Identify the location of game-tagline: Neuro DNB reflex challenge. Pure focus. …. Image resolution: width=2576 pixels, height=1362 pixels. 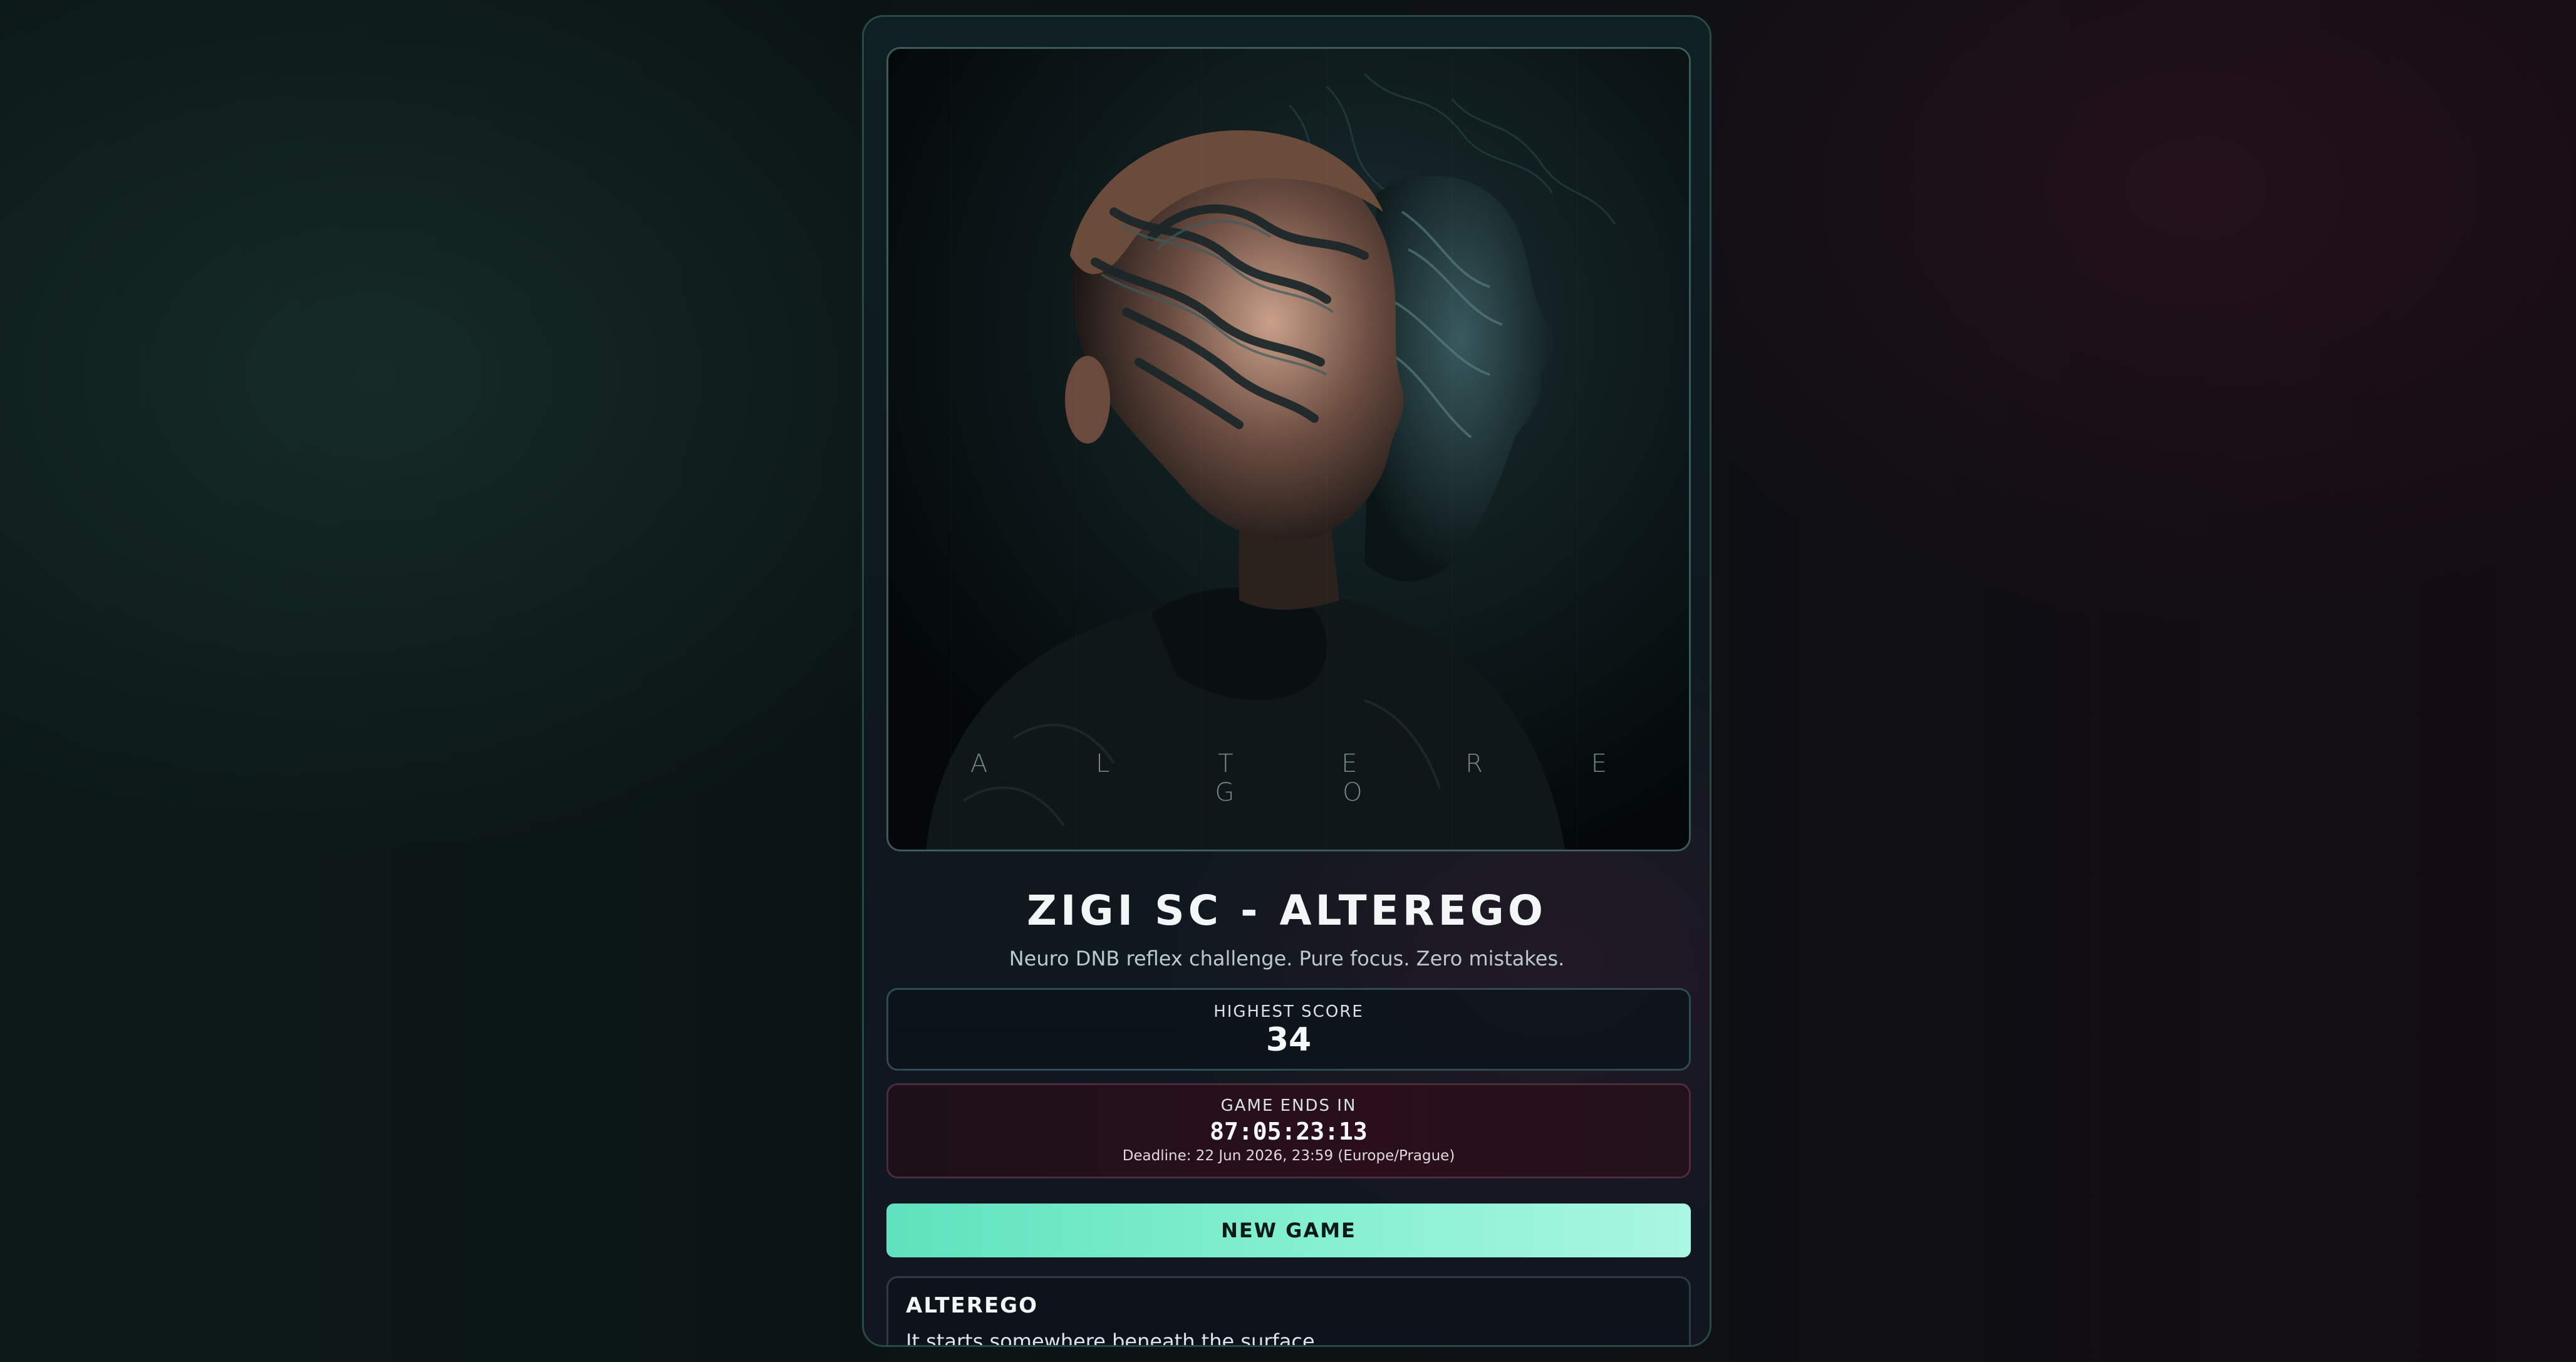
(1287, 959).